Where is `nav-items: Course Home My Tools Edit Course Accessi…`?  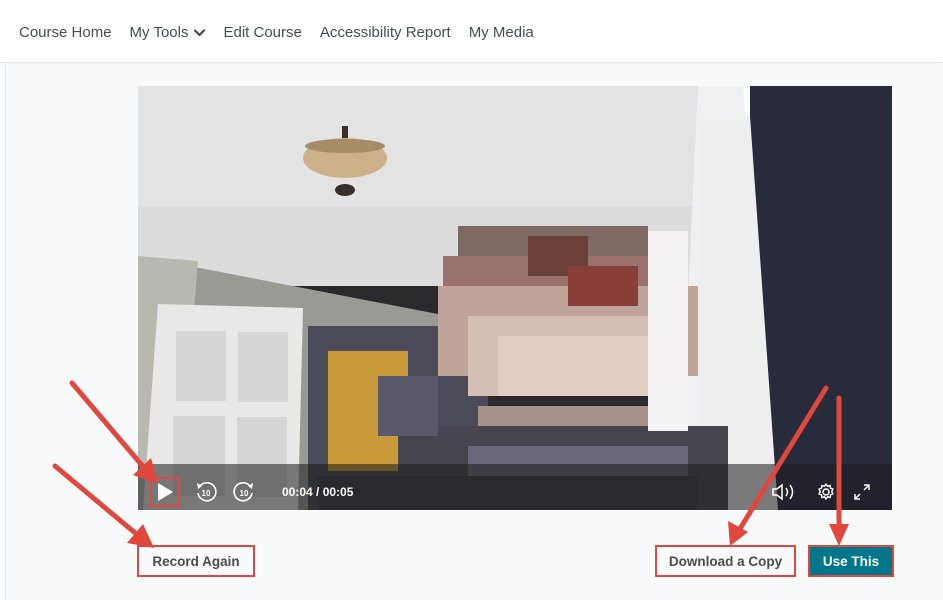 nav-items: Course Home My Tools Edit Course Accessi… is located at coordinates (276, 32).